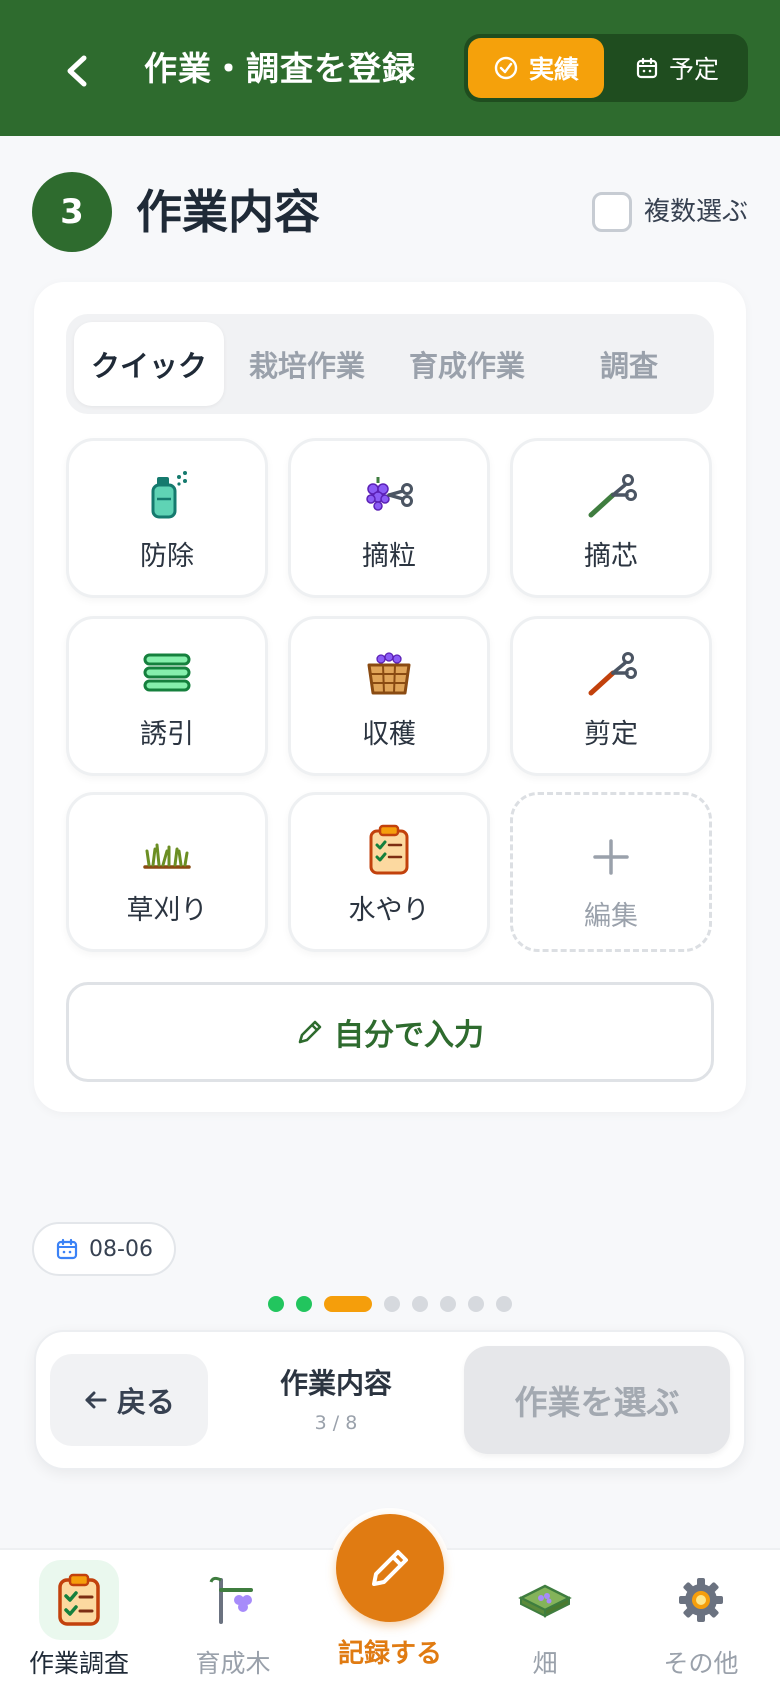 This screenshot has height=1688, width=780. I want to click on nav-label: その他, so click(701, 1663).